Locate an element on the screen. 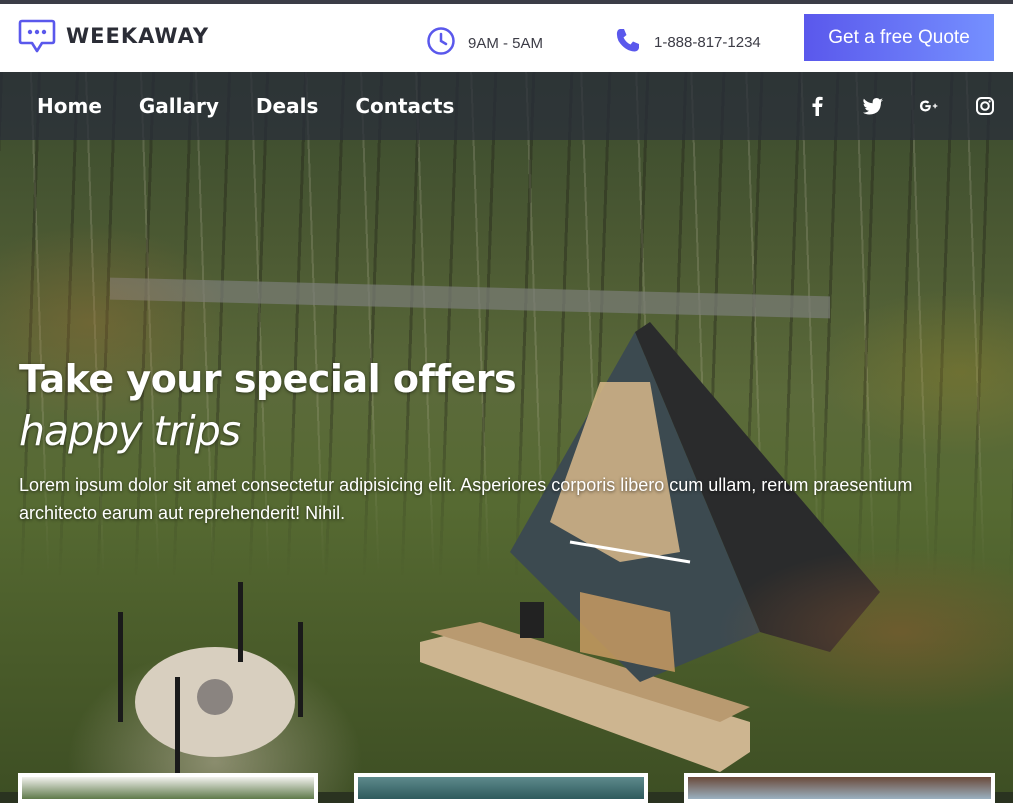 This screenshot has height=803, width=1013. main-navigation: Home Gallary Deals Contacts is located at coordinates (506, 106).